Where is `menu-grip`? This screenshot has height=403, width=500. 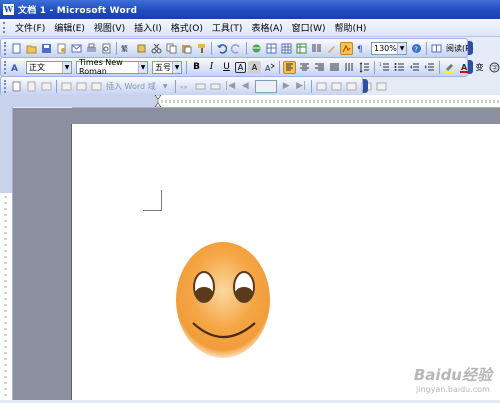
menu-grip is located at coordinates (5, 27).